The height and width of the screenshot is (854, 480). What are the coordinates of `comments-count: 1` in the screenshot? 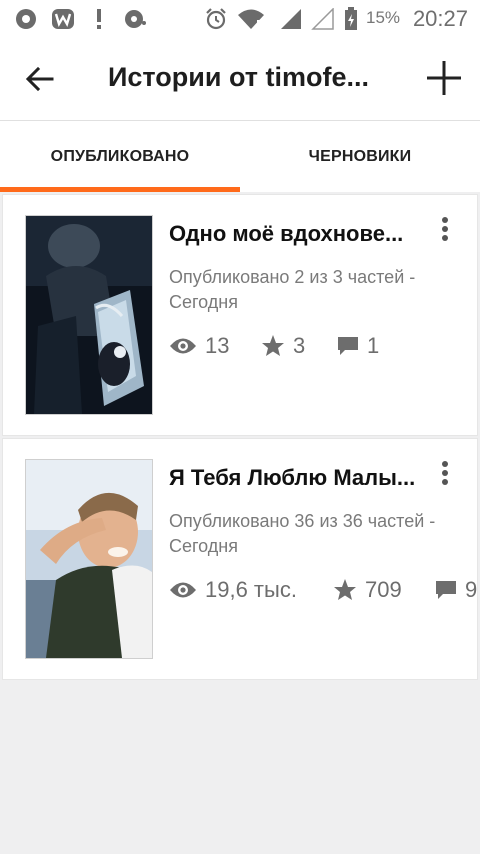 It's located at (373, 345).